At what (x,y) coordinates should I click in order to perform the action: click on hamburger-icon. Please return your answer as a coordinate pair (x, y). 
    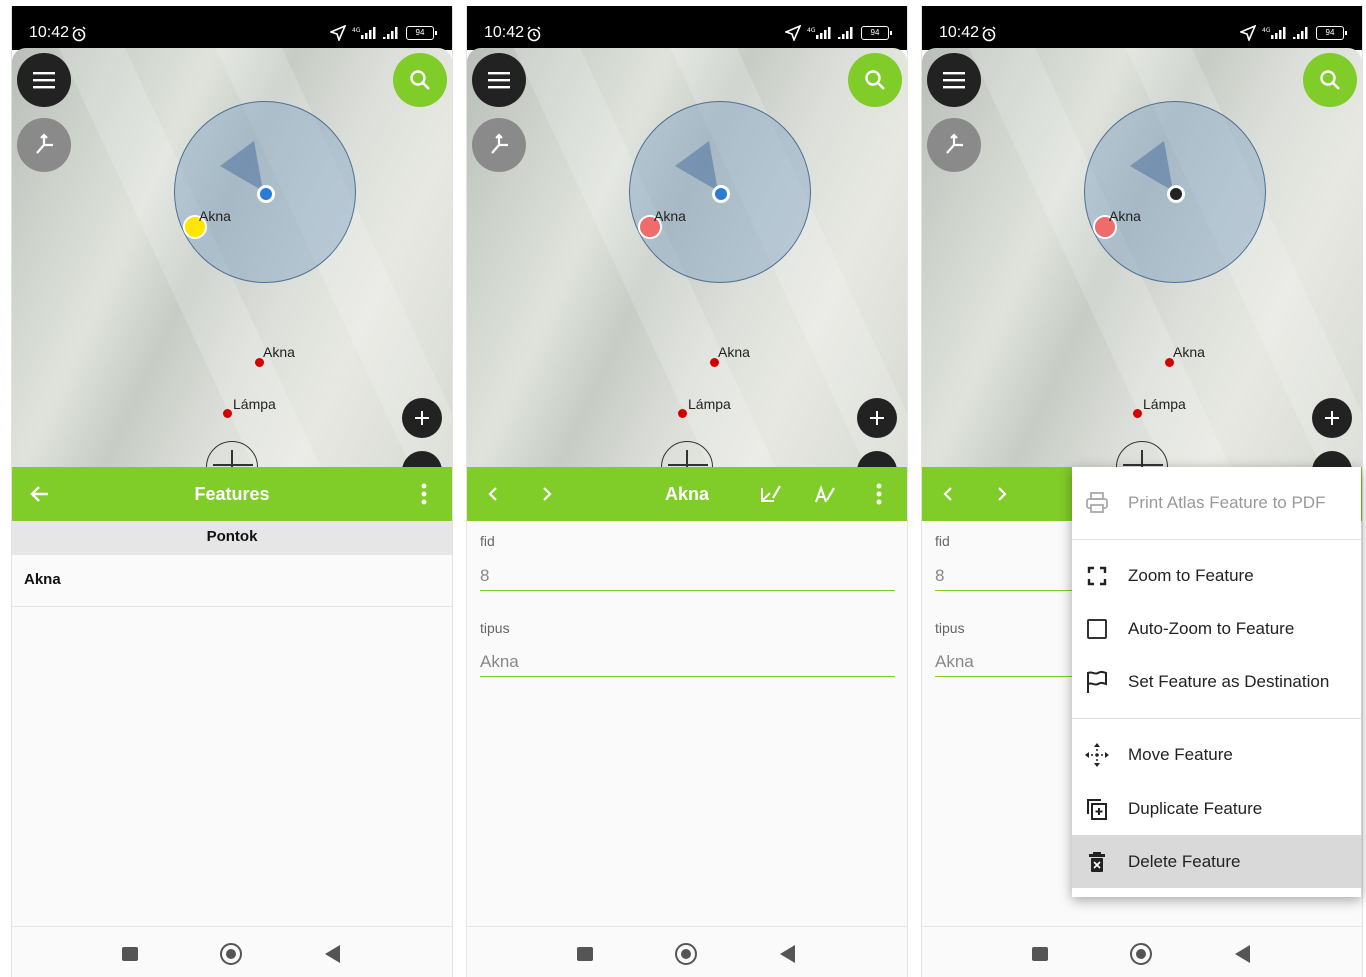
    Looking at the image, I should click on (499, 80).